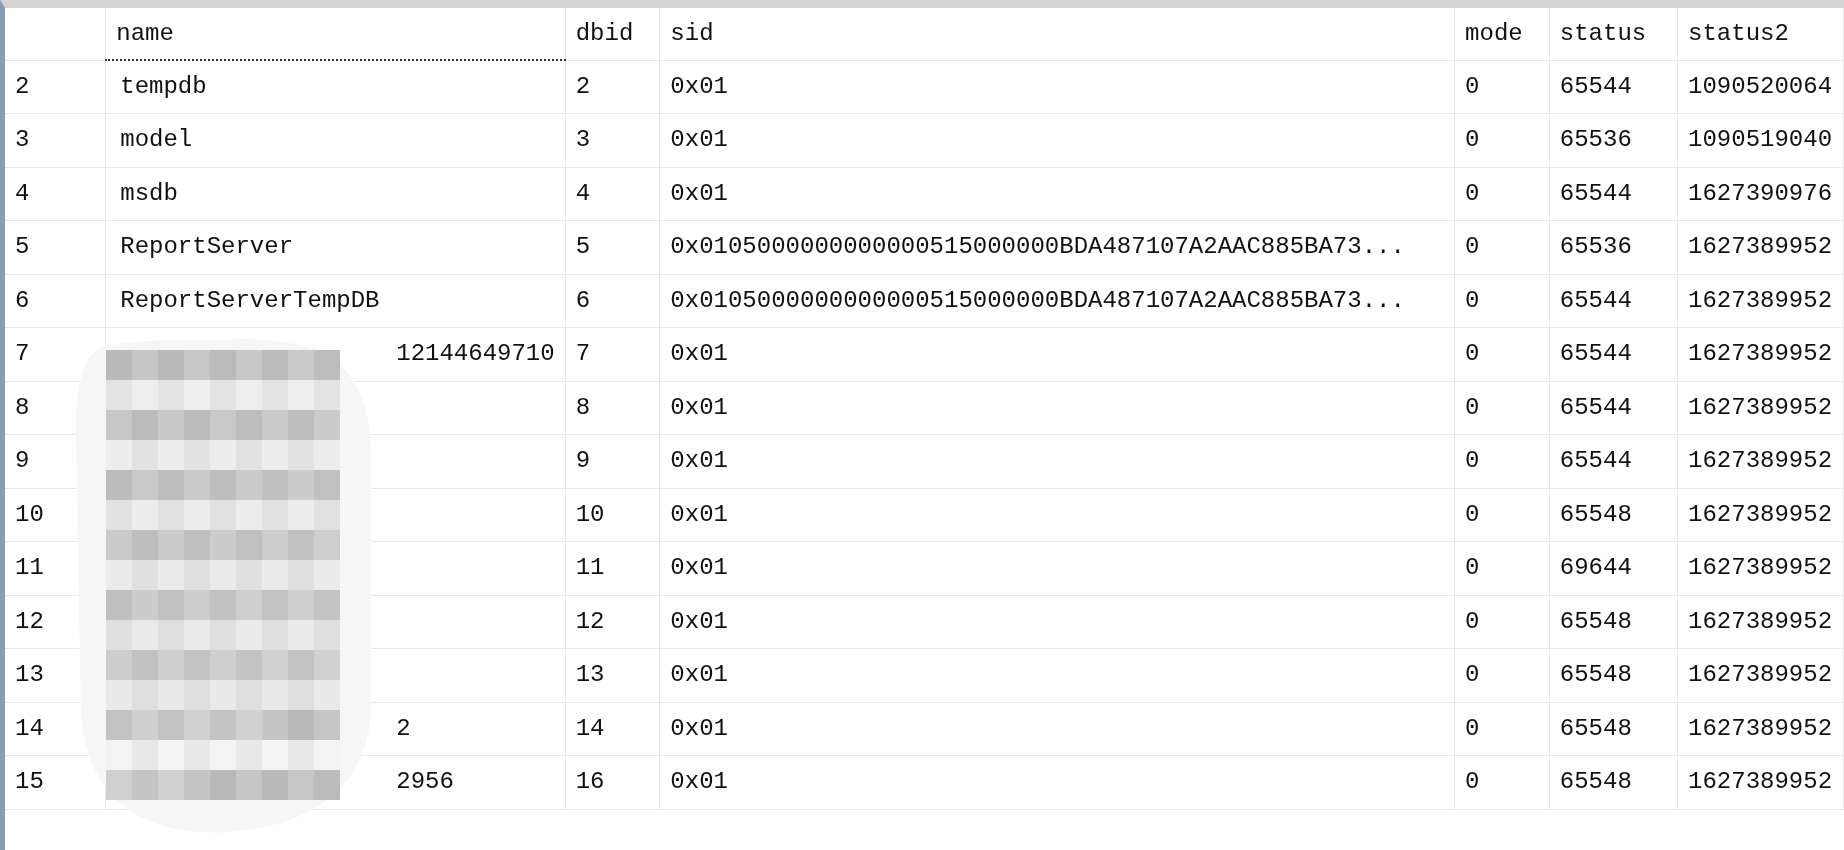 Image resolution: width=1844 pixels, height=850 pixels. What do you see at coordinates (1595, 568) in the screenshot?
I see `table-cell: 69644` at bounding box center [1595, 568].